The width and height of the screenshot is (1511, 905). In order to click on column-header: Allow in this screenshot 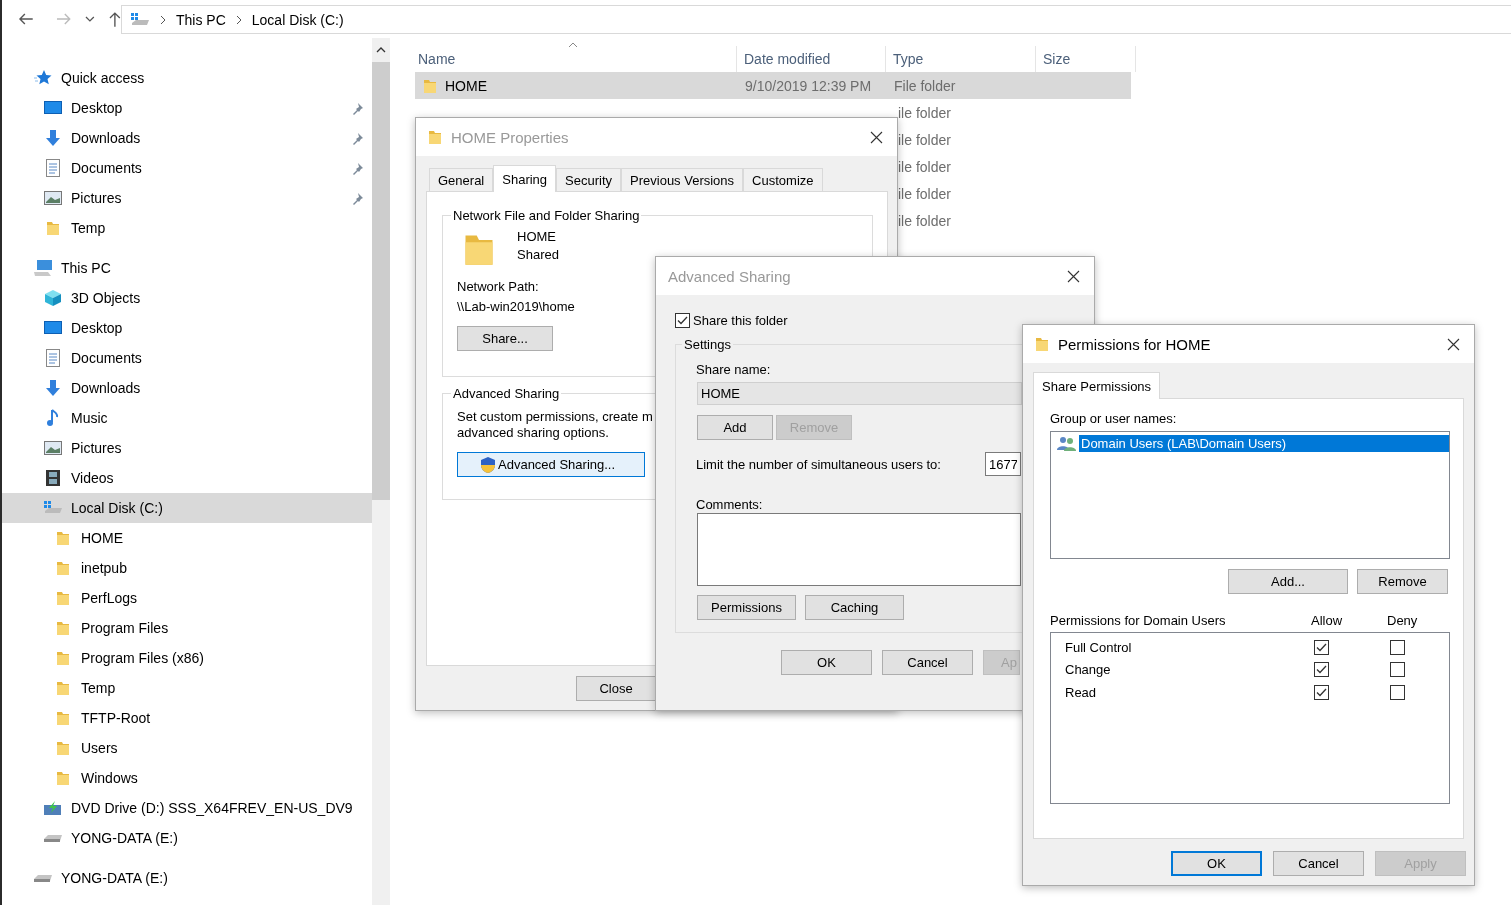, I will do `click(1327, 620)`.